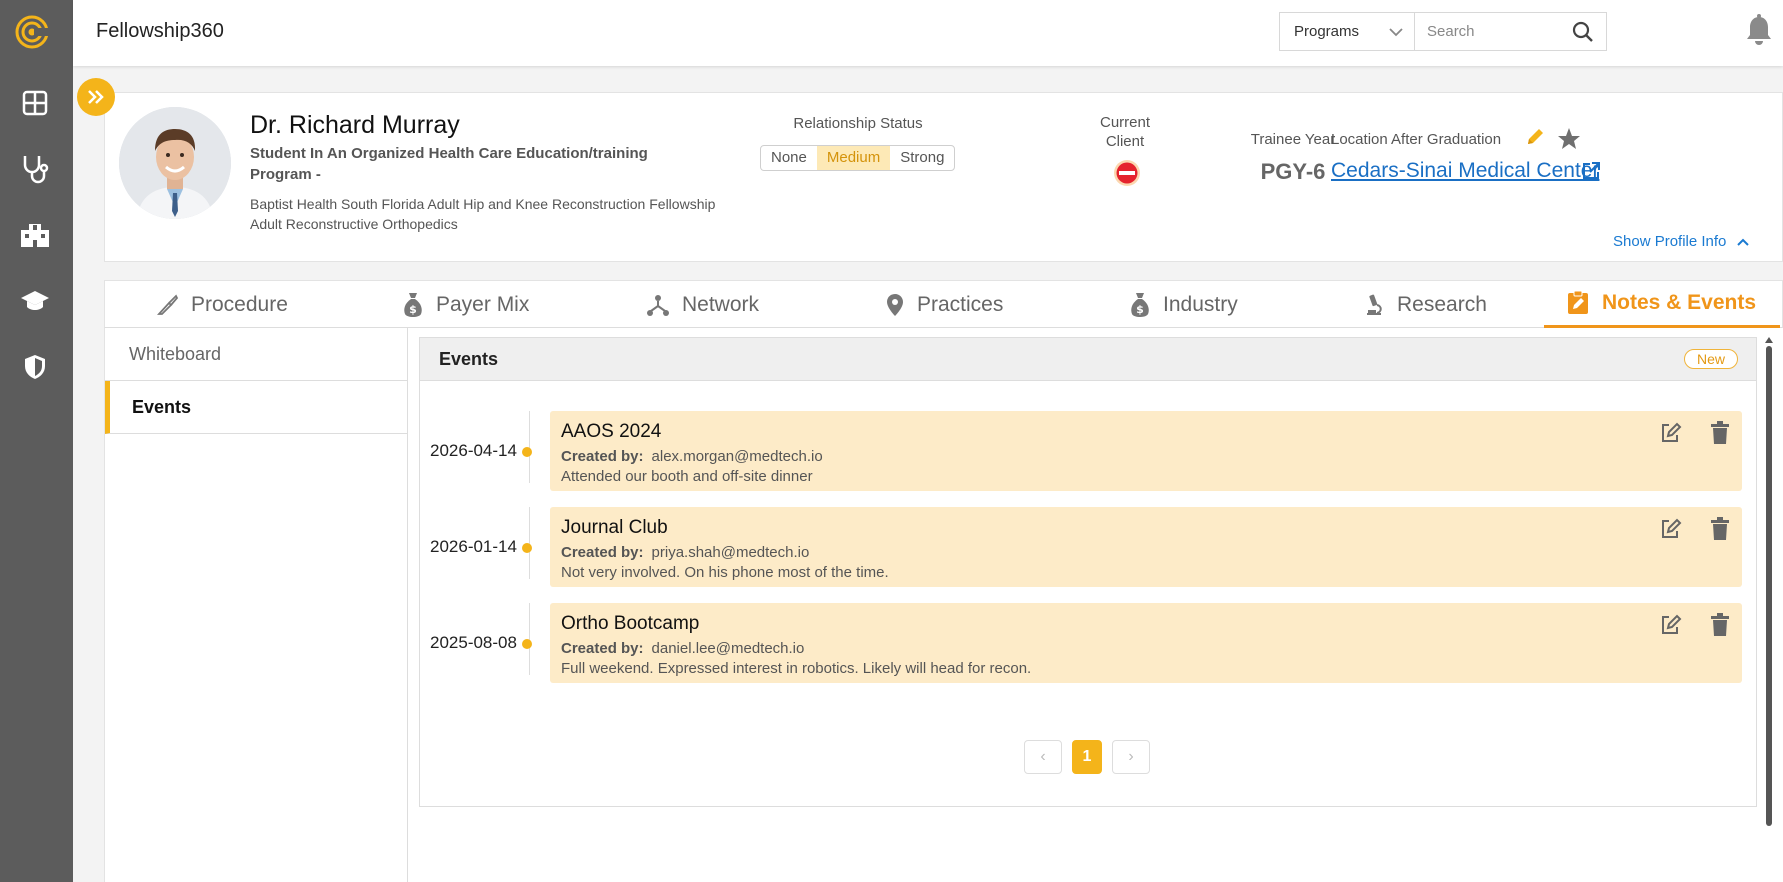  Describe the element at coordinates (35, 169) in the screenshot. I see `stethoscope-icon` at that location.